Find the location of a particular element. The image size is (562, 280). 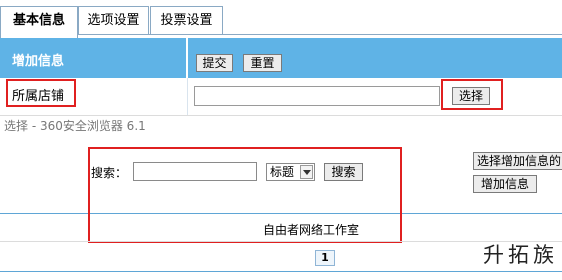

dialog-title: 选择 - 360安全浏览器 6.1 is located at coordinates (75, 126).